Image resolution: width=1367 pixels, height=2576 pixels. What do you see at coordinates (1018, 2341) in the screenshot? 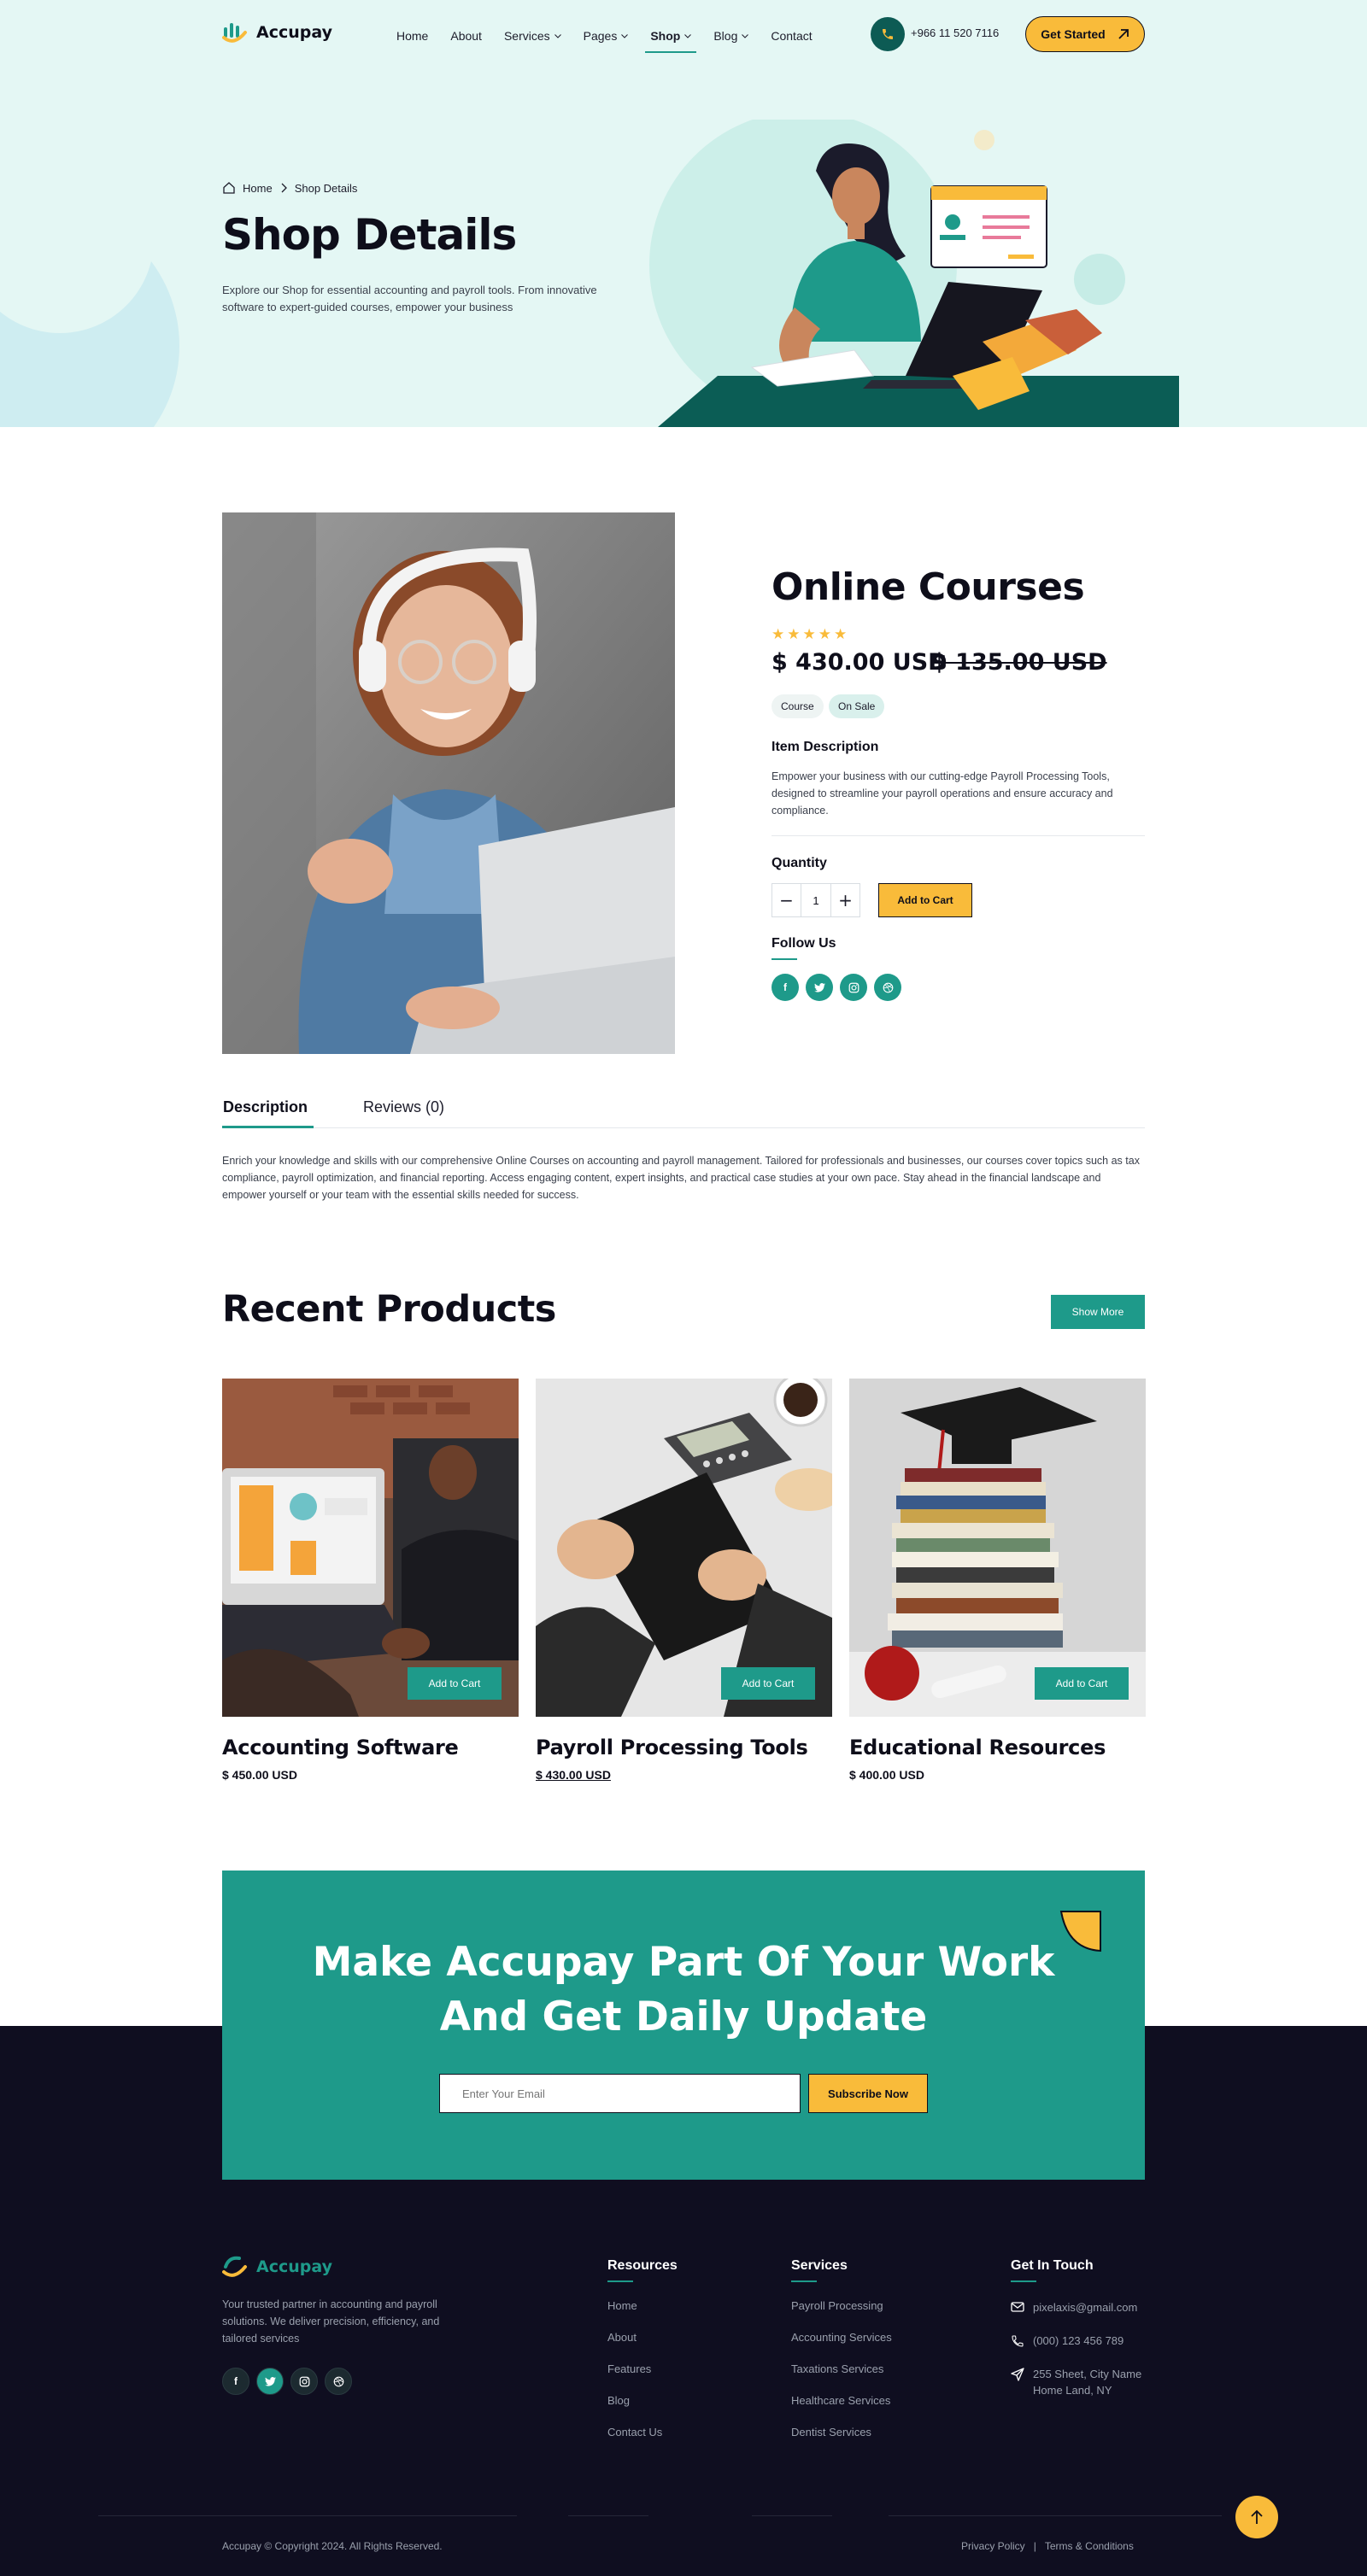
I see `phone-icon` at bounding box center [1018, 2341].